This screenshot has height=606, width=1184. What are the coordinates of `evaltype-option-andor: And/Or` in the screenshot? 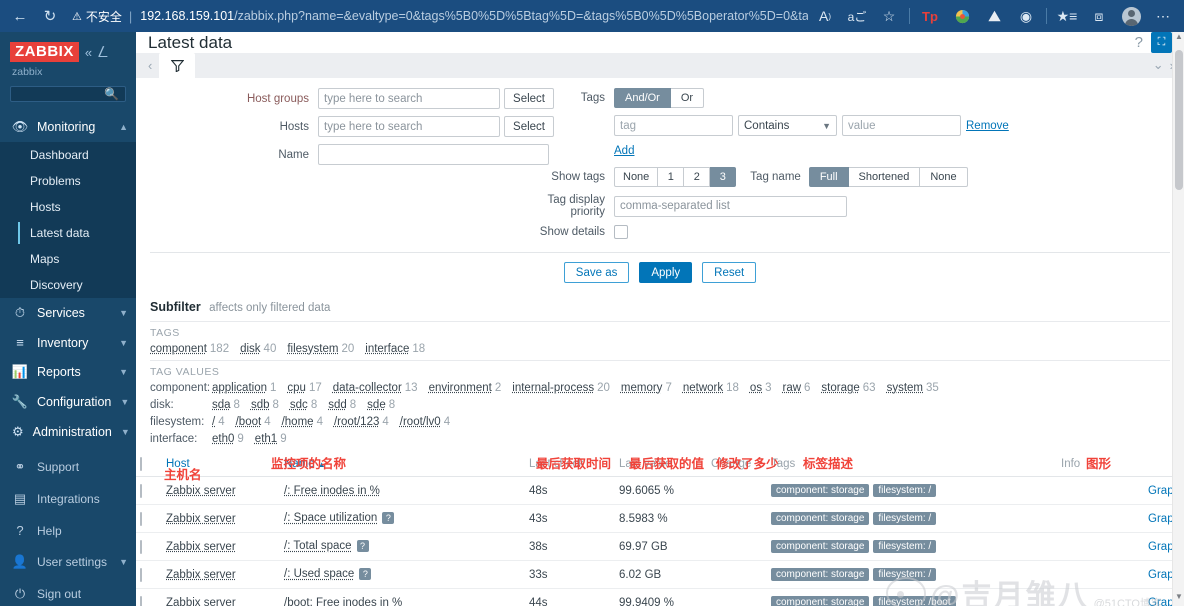 It's located at (642, 98).